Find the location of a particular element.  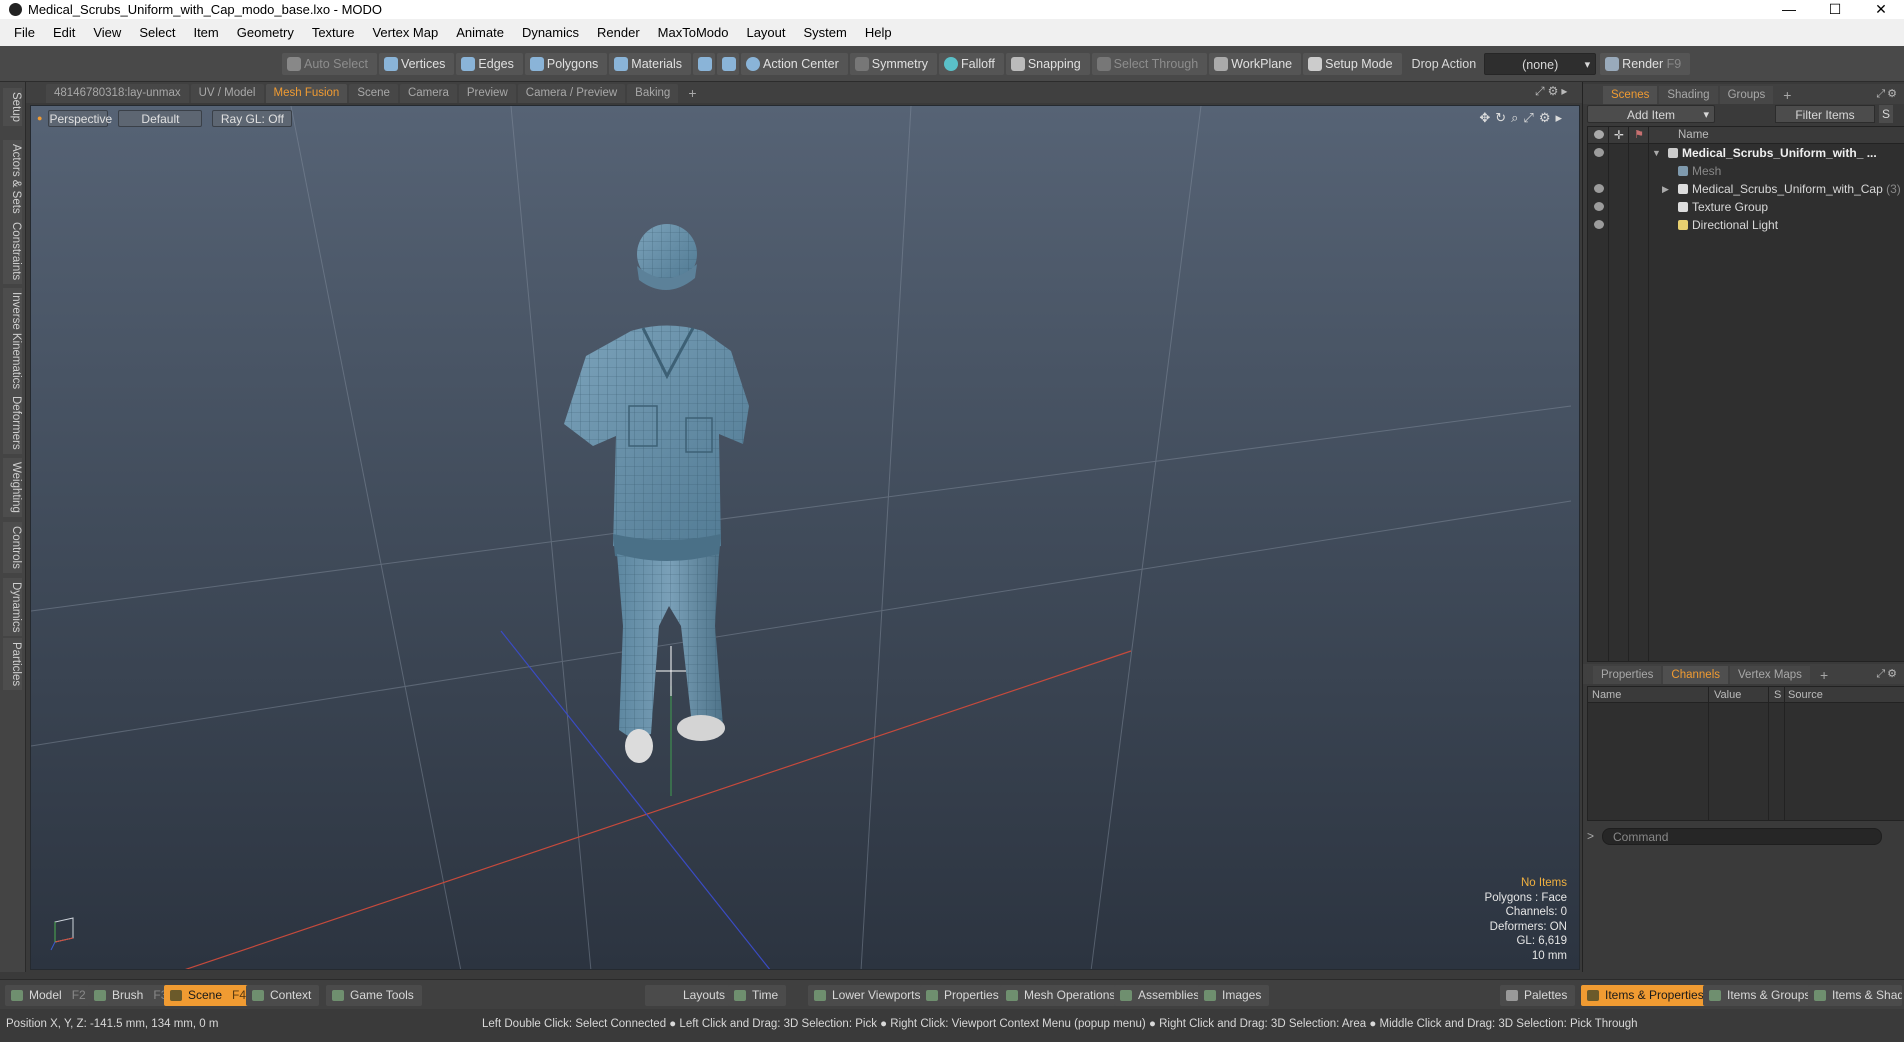

menu-animate: Animate is located at coordinates (480, 32).